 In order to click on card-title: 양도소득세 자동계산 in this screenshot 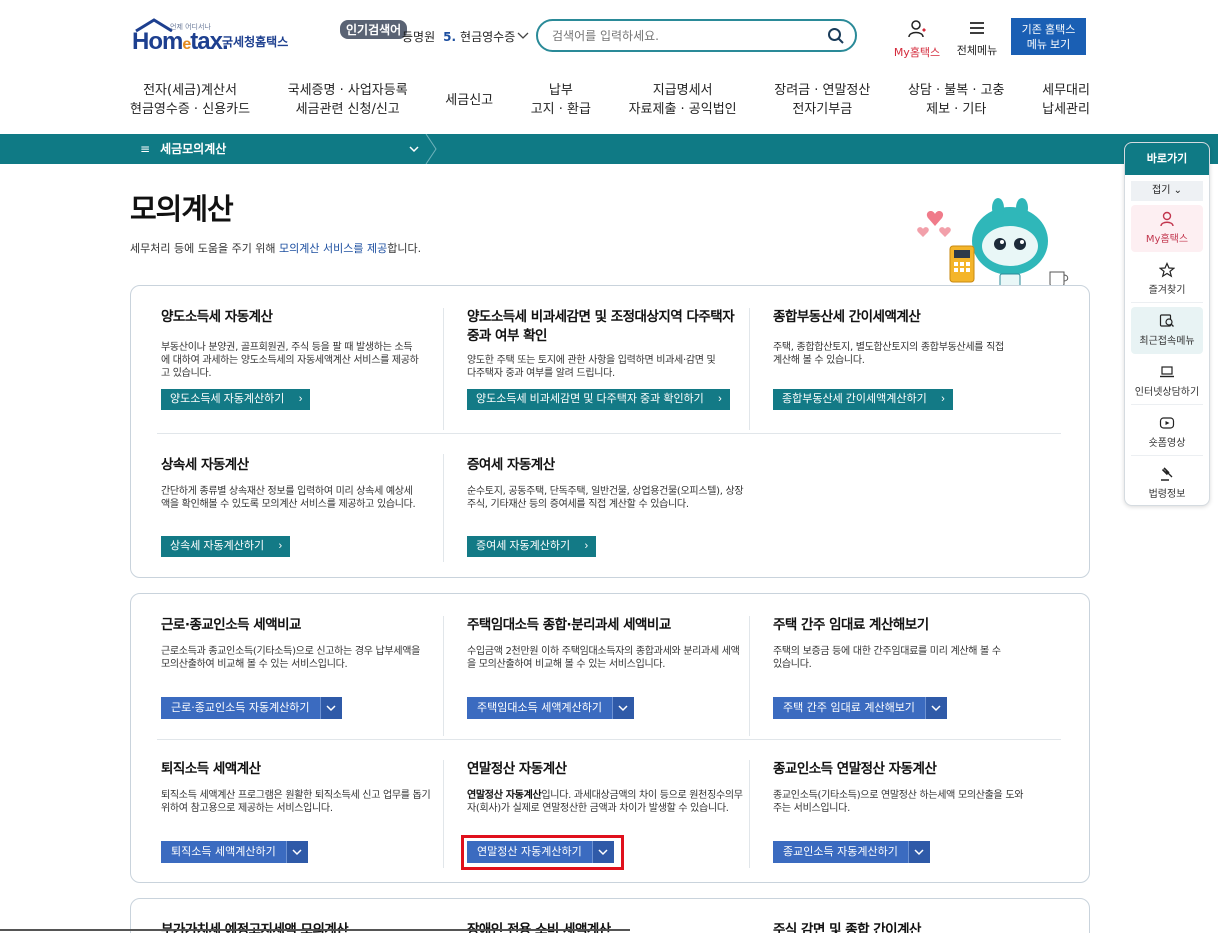, I will do `click(217, 317)`.